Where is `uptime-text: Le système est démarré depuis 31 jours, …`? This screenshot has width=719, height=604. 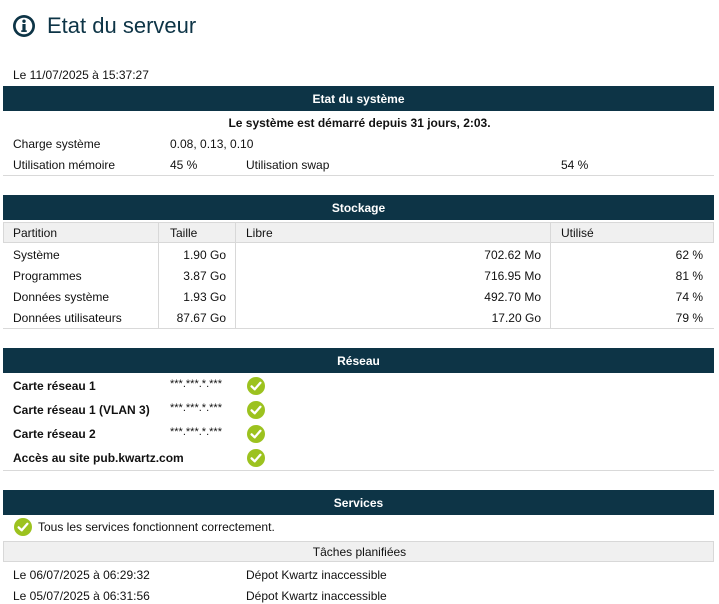 uptime-text: Le système est démarré depuis 31 jours, … is located at coordinates (359, 123).